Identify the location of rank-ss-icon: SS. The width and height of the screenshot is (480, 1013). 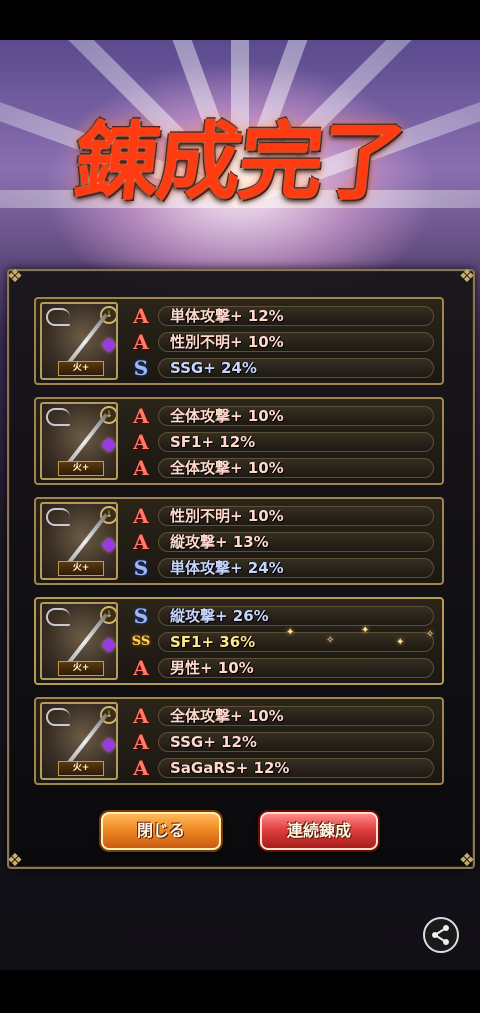
(141, 641).